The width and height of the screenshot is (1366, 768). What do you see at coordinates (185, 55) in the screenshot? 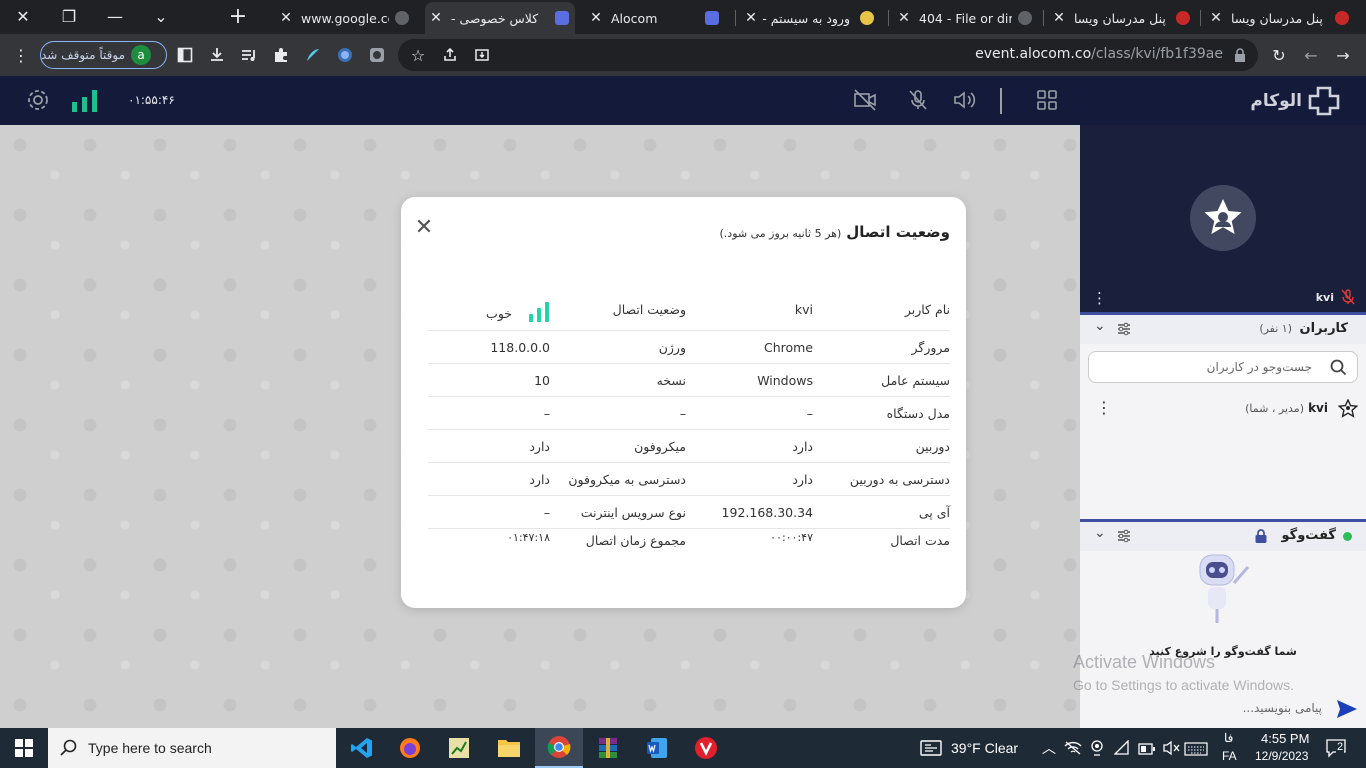
I see `side-panel-icon` at bounding box center [185, 55].